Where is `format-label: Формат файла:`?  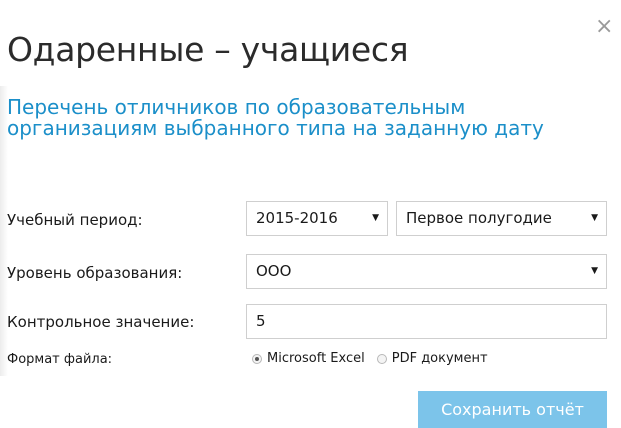
format-label: Формат файла: is located at coordinates (60, 359).